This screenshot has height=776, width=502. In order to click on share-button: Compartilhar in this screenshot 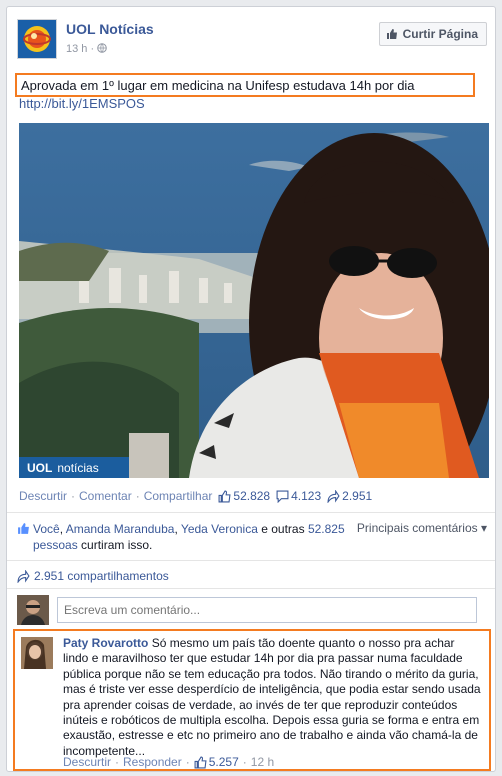, I will do `click(178, 496)`.